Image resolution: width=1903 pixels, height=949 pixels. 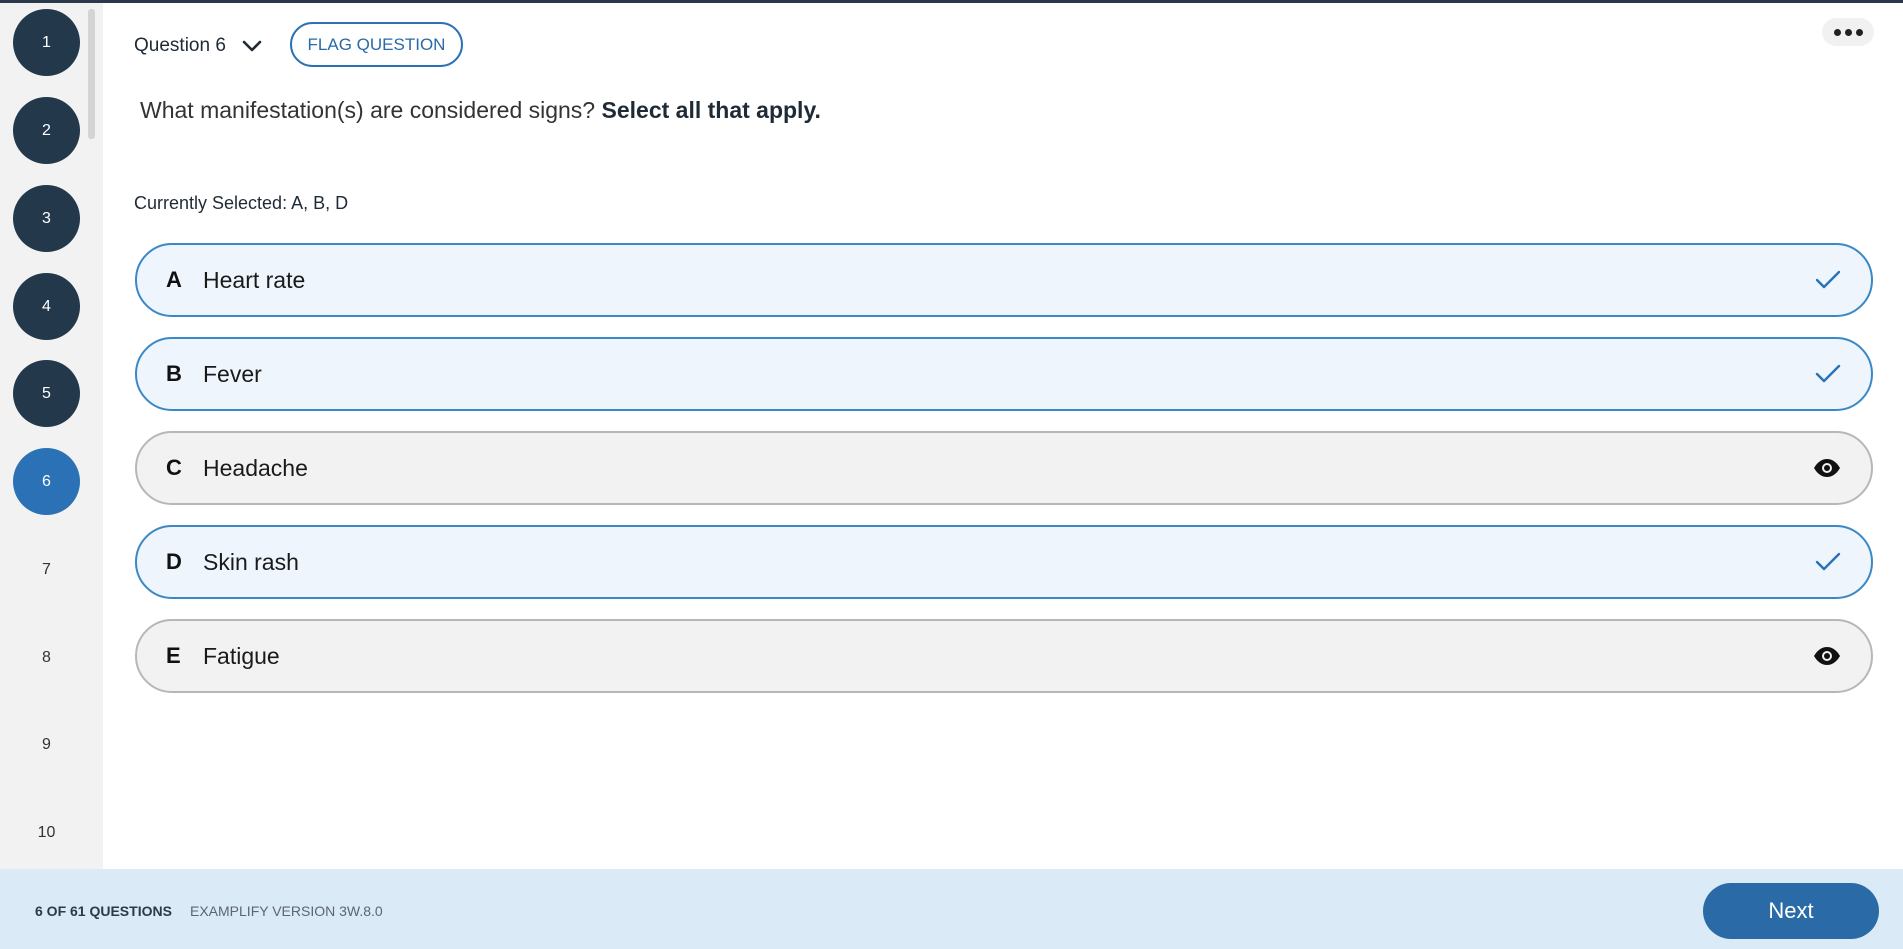 I want to click on option-text: Fatigue, so click(x=241, y=655).